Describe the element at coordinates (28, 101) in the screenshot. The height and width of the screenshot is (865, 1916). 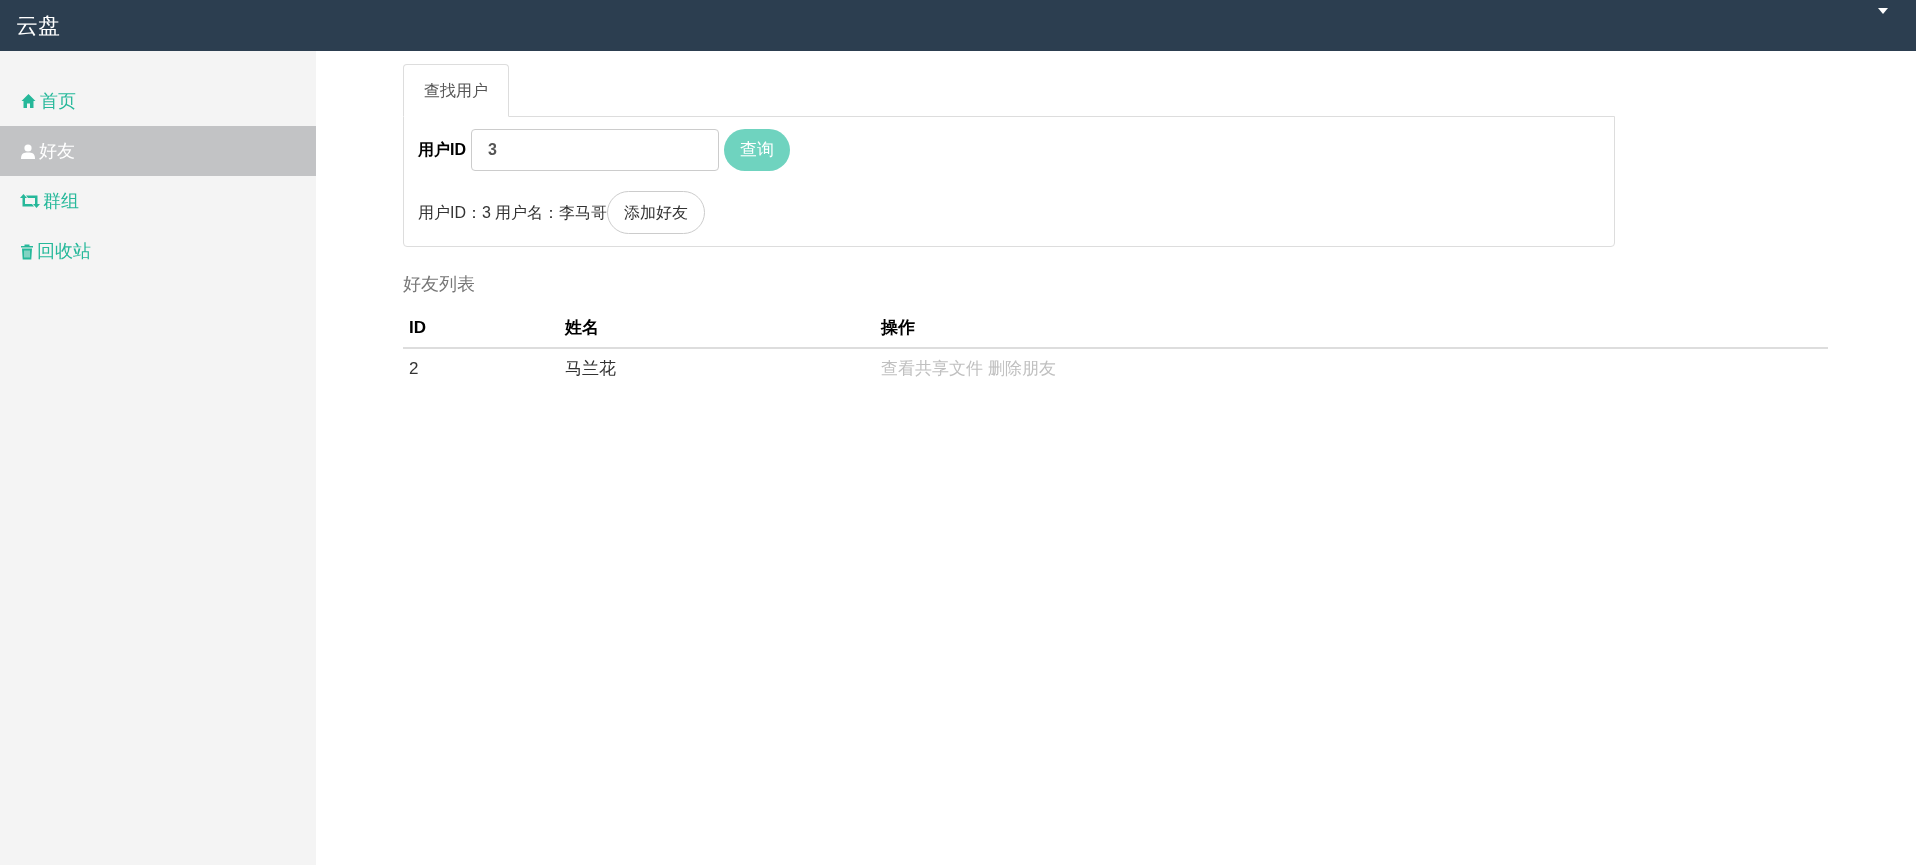
I see `home-icon` at that location.